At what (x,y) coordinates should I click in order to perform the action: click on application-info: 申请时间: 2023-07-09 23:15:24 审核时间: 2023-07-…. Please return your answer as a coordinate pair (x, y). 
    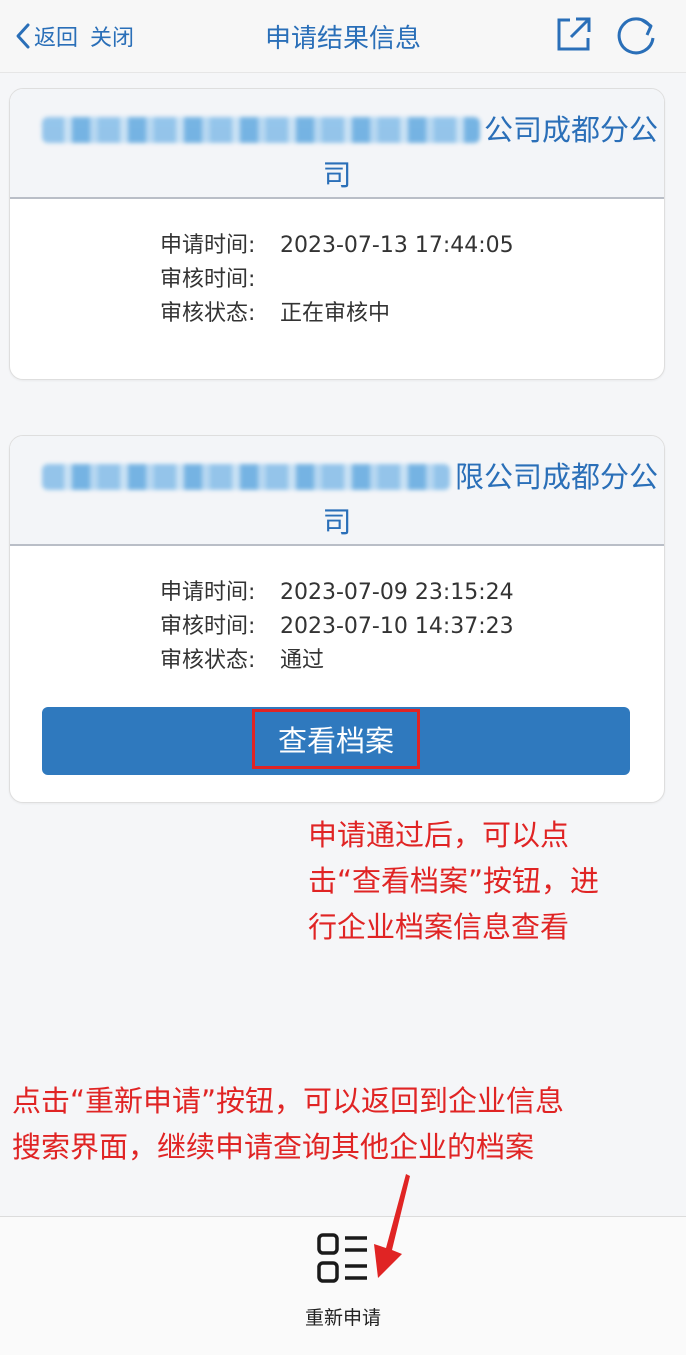
    Looking at the image, I should click on (337, 612).